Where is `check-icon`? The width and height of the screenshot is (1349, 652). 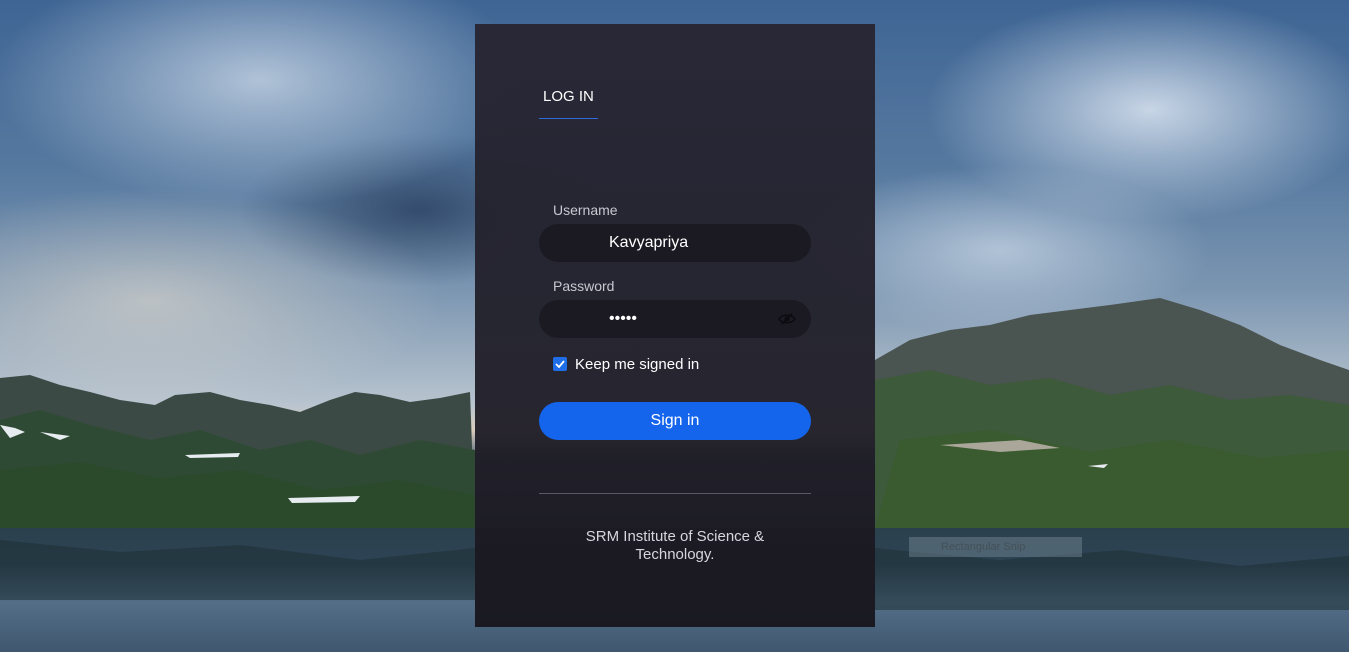
check-icon is located at coordinates (560, 364).